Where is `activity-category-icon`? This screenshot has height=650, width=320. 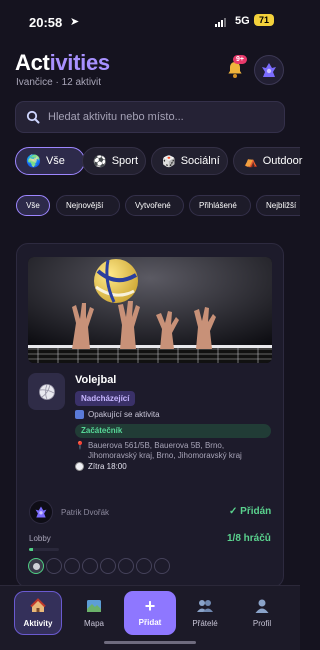 activity-category-icon is located at coordinates (46, 391).